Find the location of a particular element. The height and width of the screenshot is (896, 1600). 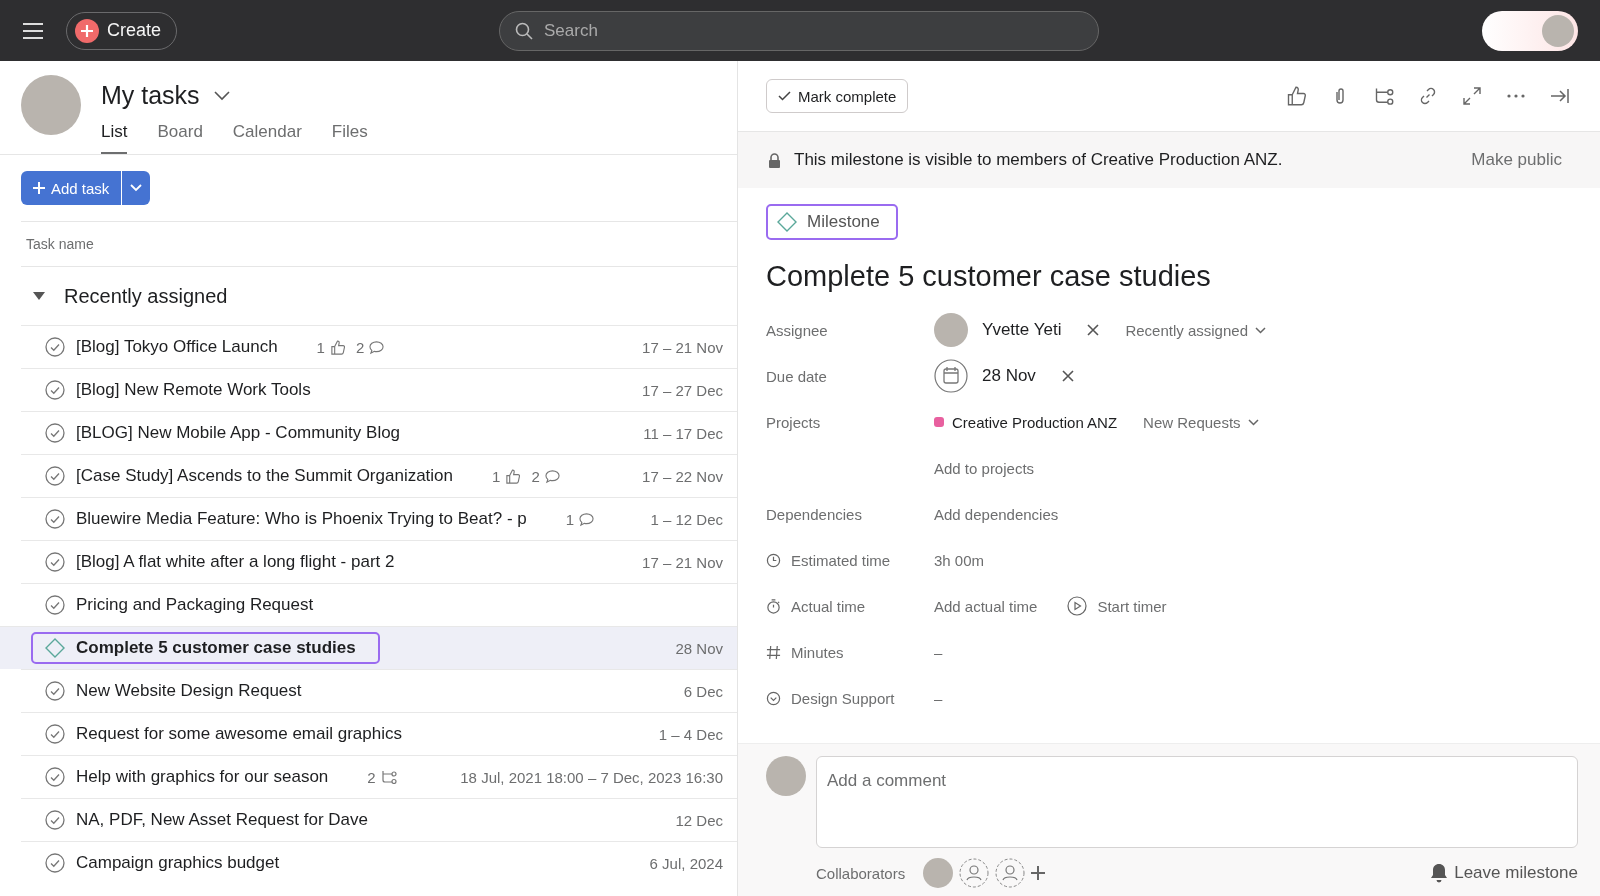

menu-icon is located at coordinates (33, 30).